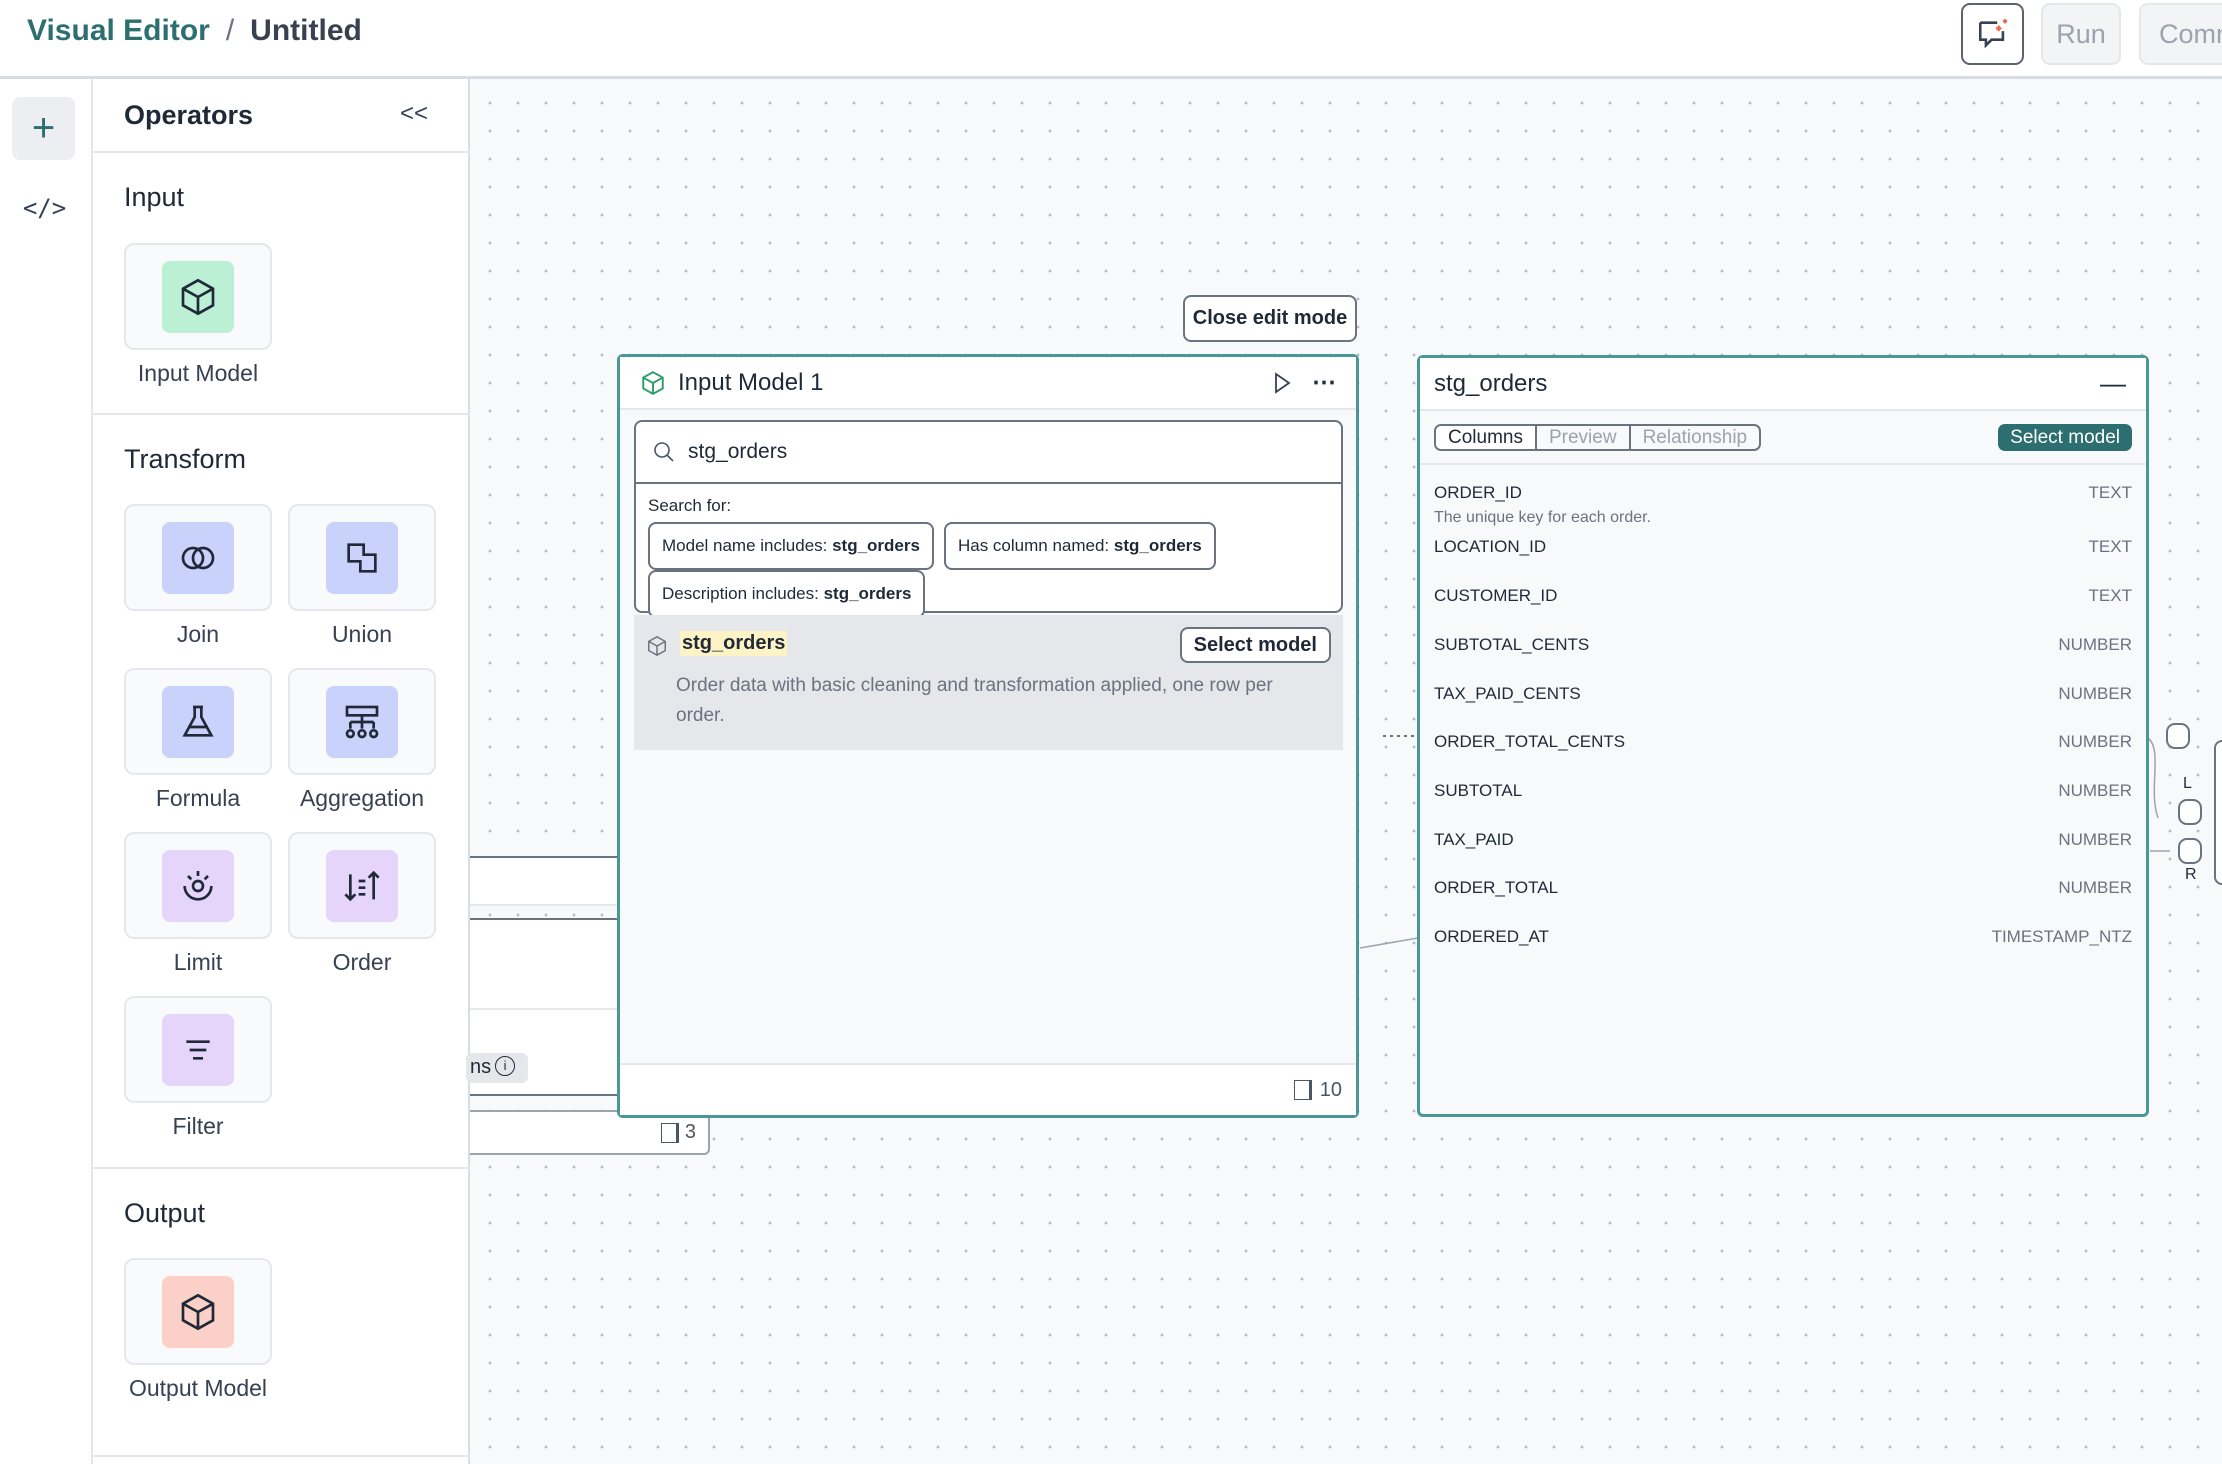 This screenshot has height=1464, width=2222. I want to click on filter-icon, so click(198, 1049).